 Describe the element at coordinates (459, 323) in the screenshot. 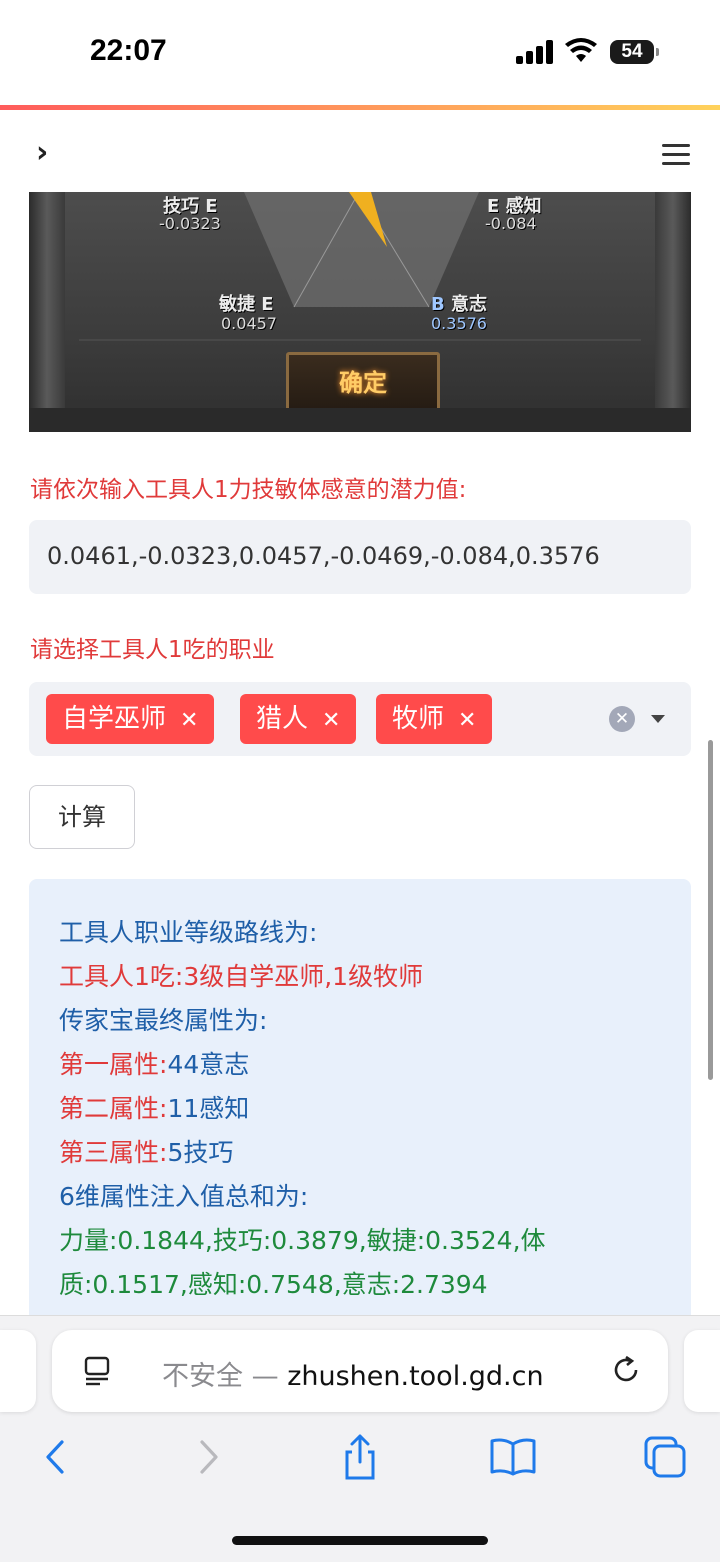

I see `attr-value: 0.3576` at that location.